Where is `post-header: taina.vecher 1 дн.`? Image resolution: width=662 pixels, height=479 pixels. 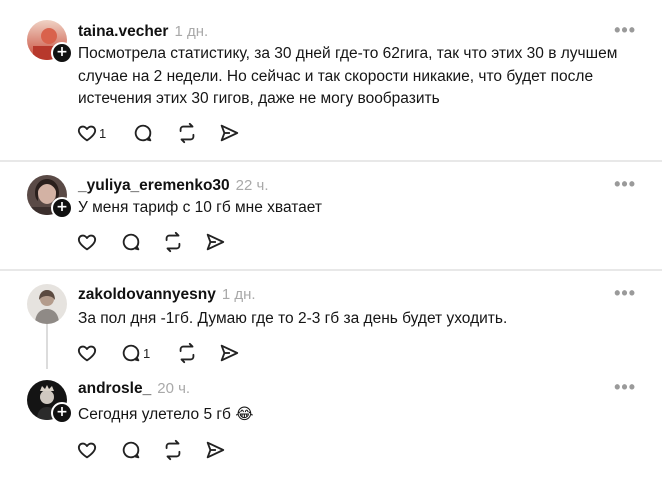
post-header: taina.vecher 1 дн. is located at coordinates (143, 32).